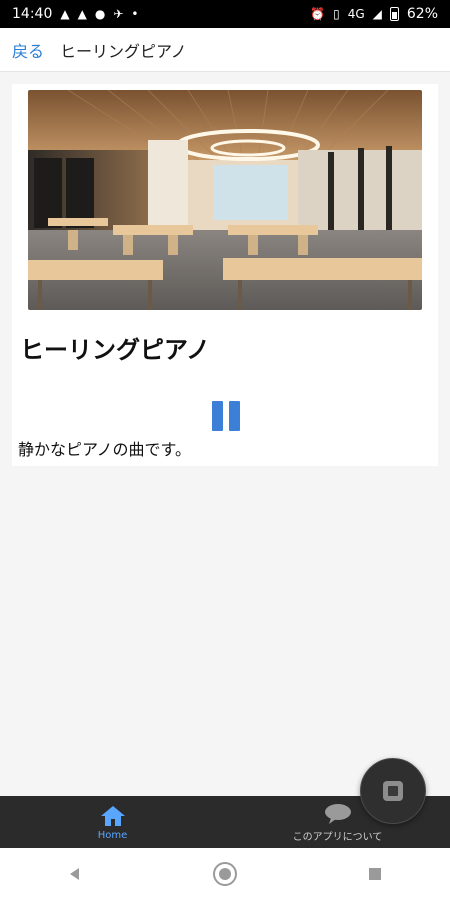 The image size is (450, 900). What do you see at coordinates (100, 14) in the screenshot?
I see `message-icon: ●` at bounding box center [100, 14].